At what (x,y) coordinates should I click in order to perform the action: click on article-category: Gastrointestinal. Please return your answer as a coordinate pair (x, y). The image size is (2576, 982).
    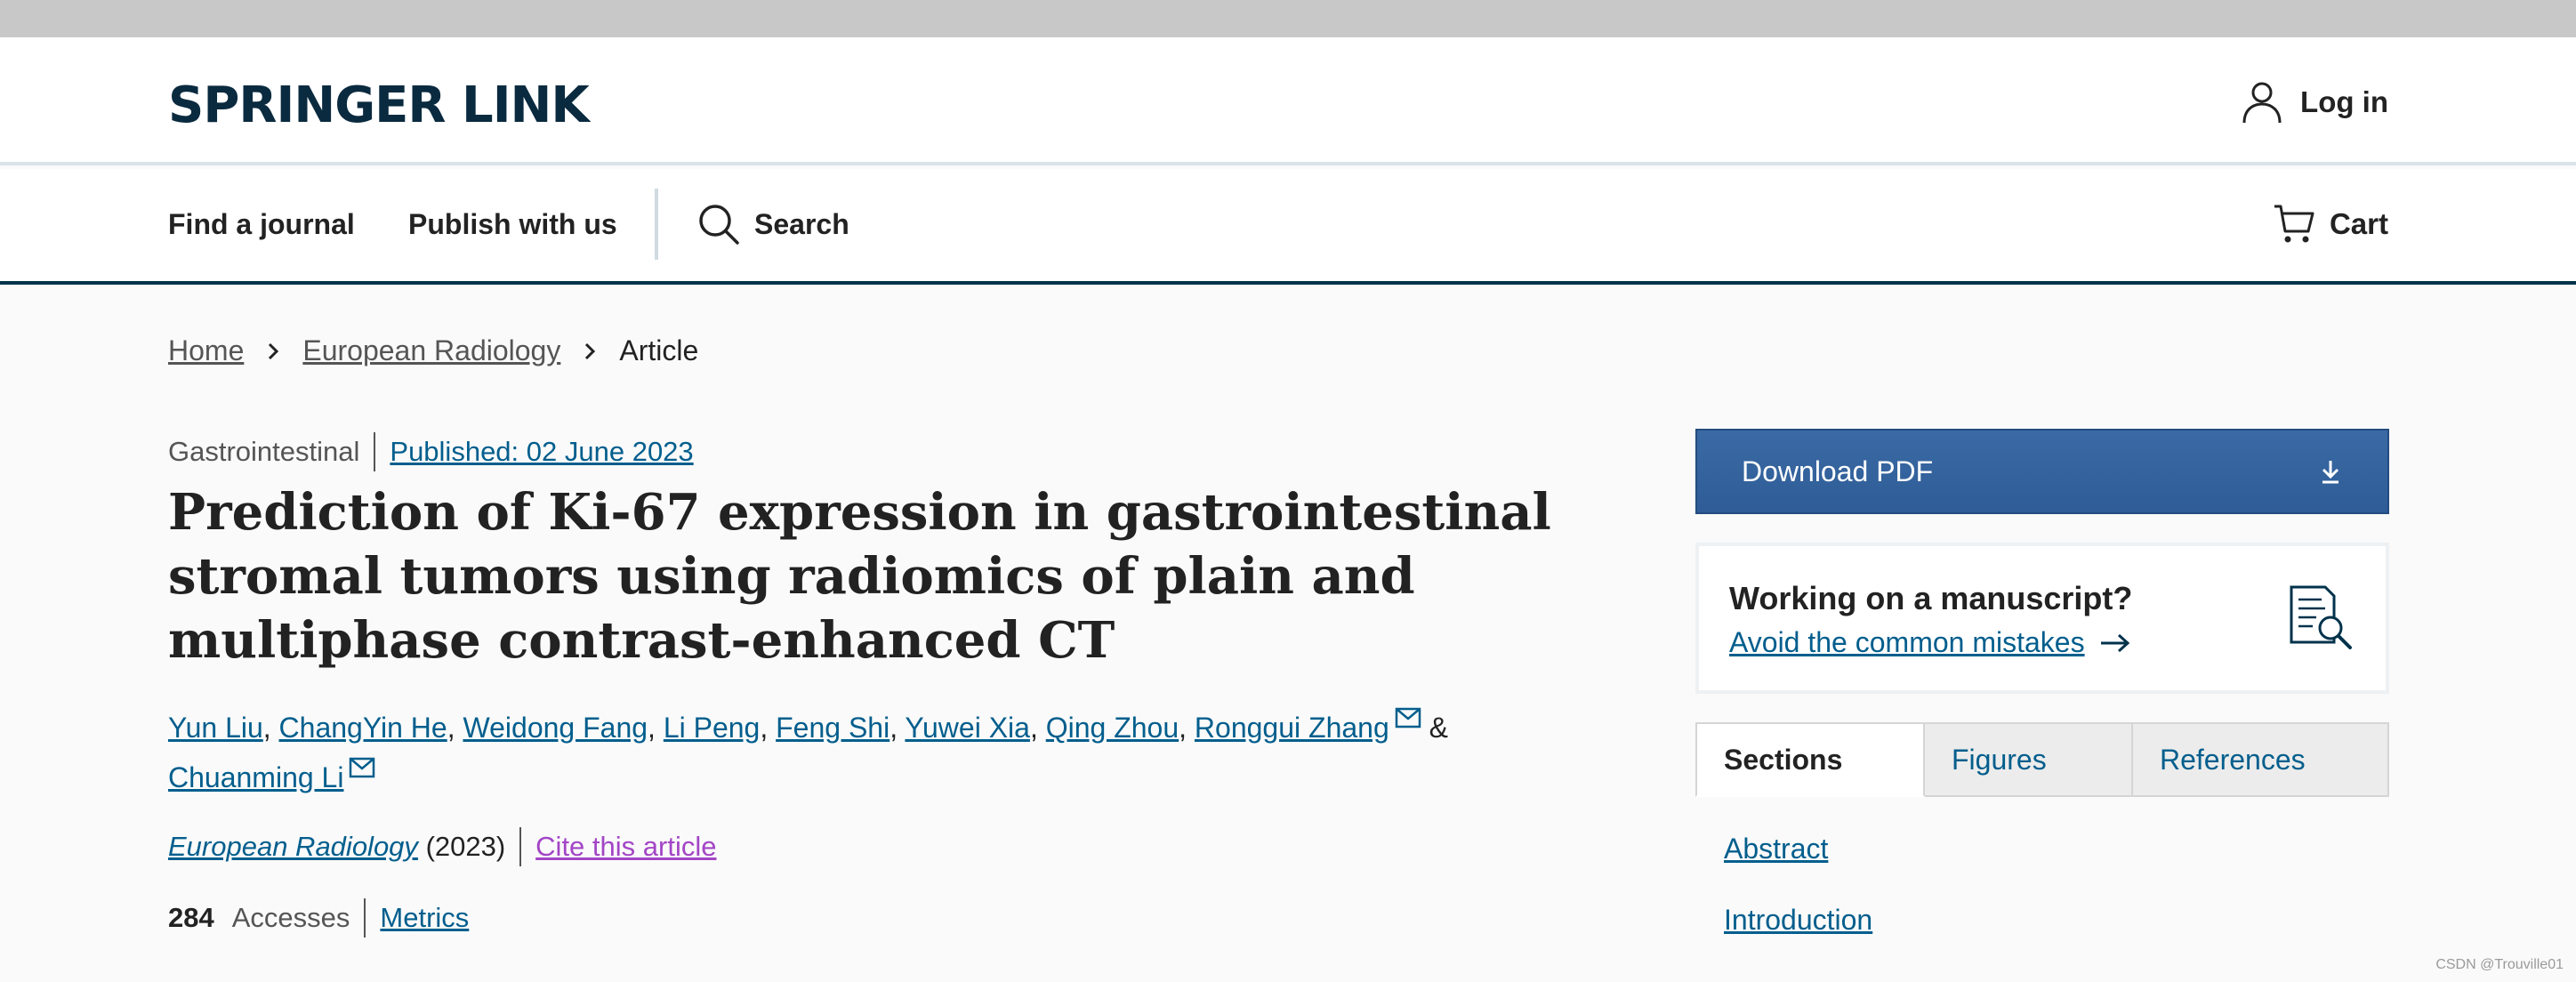
    Looking at the image, I should click on (264, 451).